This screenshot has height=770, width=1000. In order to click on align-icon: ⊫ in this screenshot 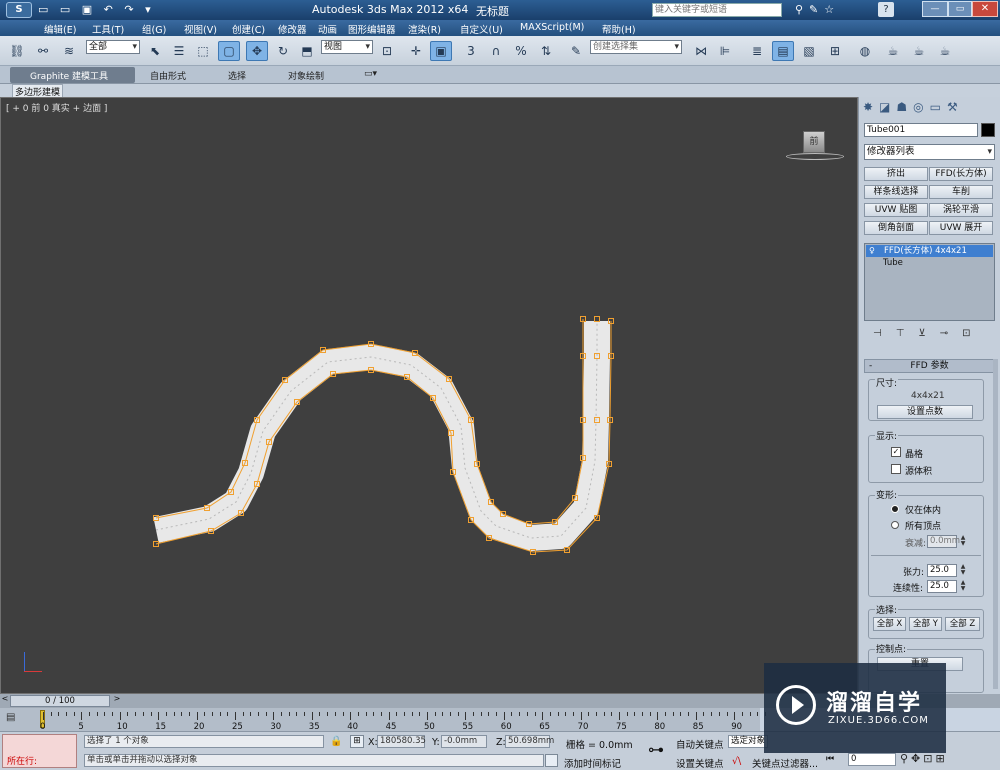, I will do `click(725, 51)`.